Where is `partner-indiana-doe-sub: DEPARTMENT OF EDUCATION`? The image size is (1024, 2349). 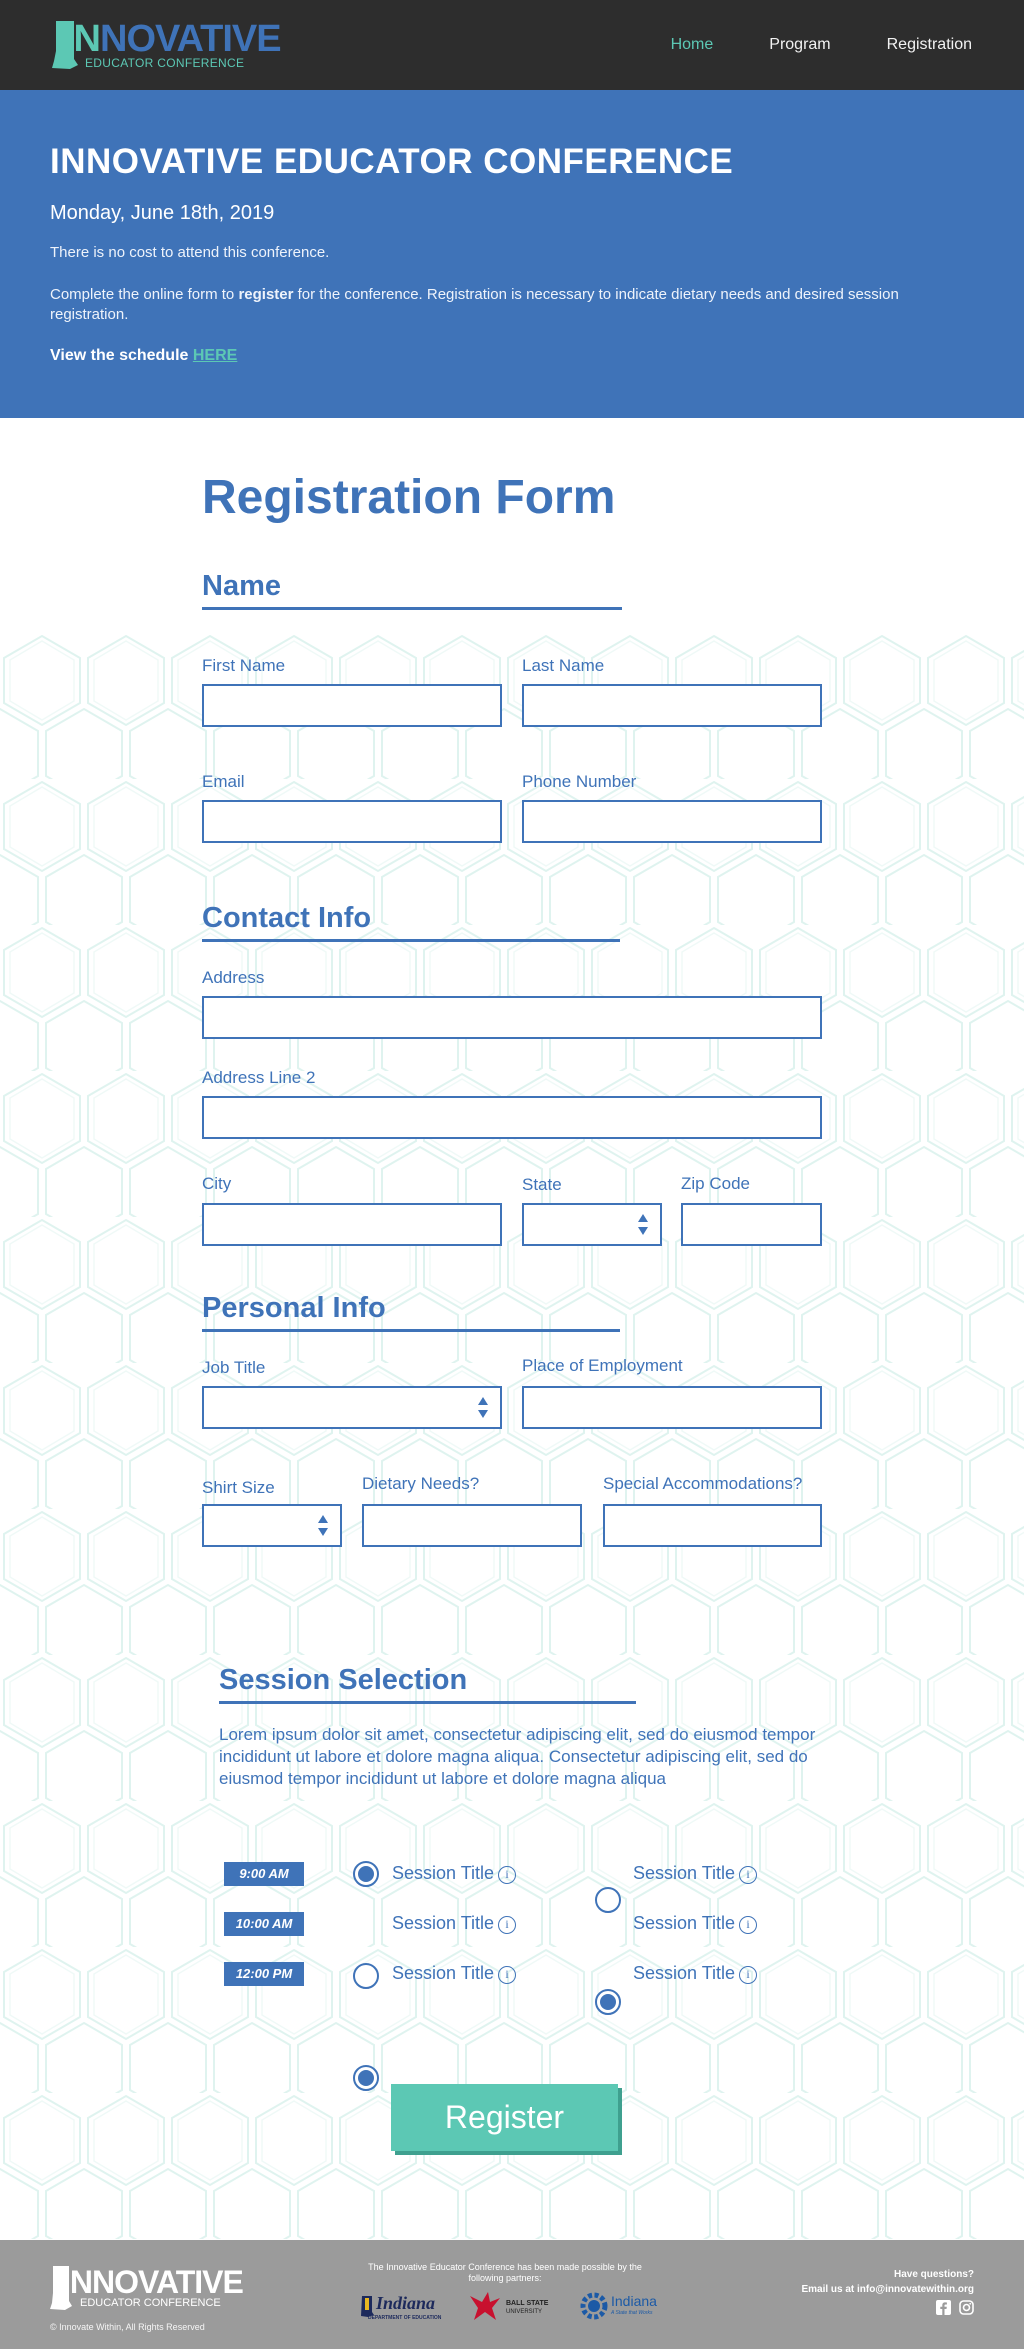
partner-indiana-doe-sub: DEPARTMENT OF EDUCATION is located at coordinates (405, 2318).